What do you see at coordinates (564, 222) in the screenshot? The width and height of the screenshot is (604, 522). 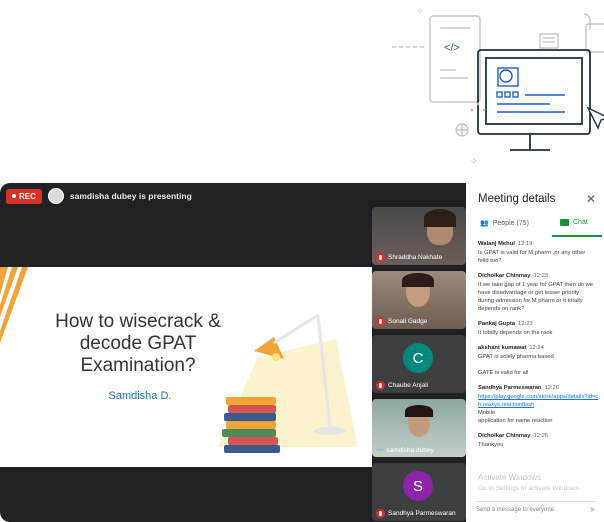 I see `chat-icon` at bounding box center [564, 222].